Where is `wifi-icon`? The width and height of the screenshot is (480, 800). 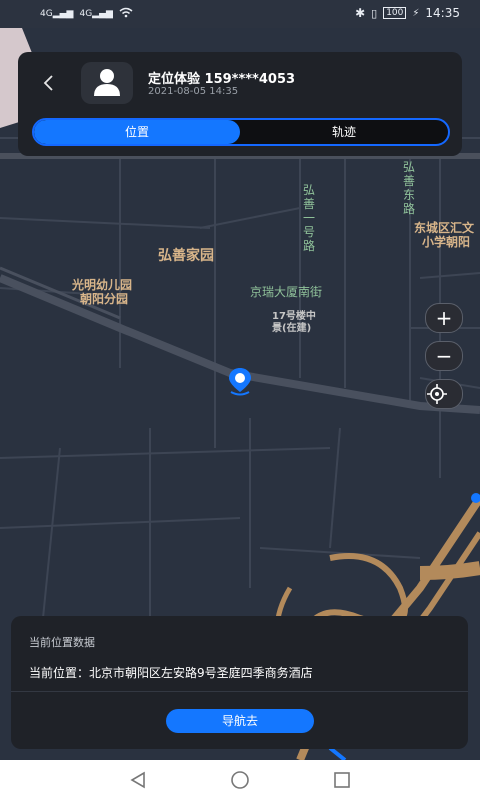
wifi-icon is located at coordinates (126, 14).